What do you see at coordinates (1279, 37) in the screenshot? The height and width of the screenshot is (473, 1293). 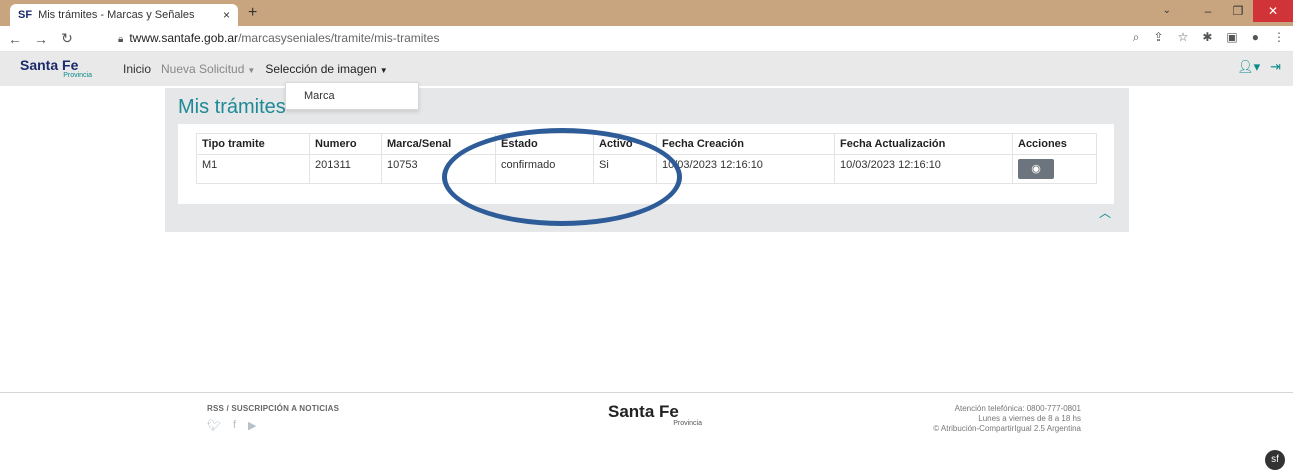 I see `menu-kebab-icon: ⋮` at bounding box center [1279, 37].